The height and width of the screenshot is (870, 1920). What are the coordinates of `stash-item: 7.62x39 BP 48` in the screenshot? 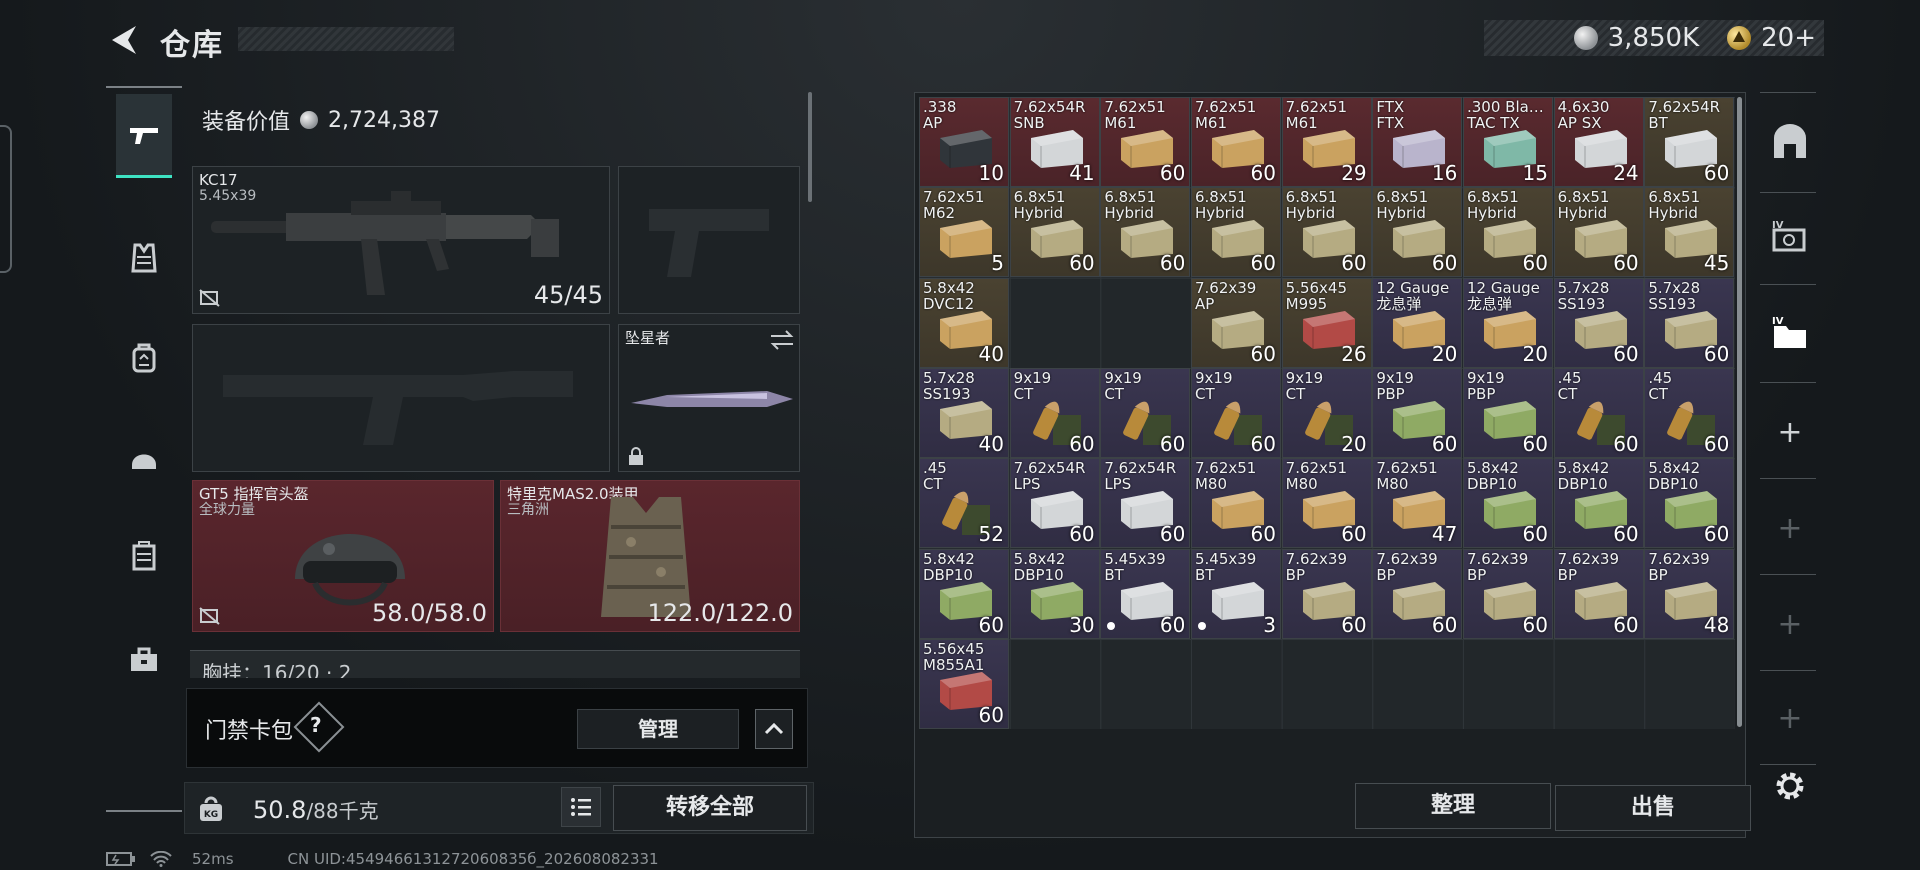 It's located at (1689, 593).